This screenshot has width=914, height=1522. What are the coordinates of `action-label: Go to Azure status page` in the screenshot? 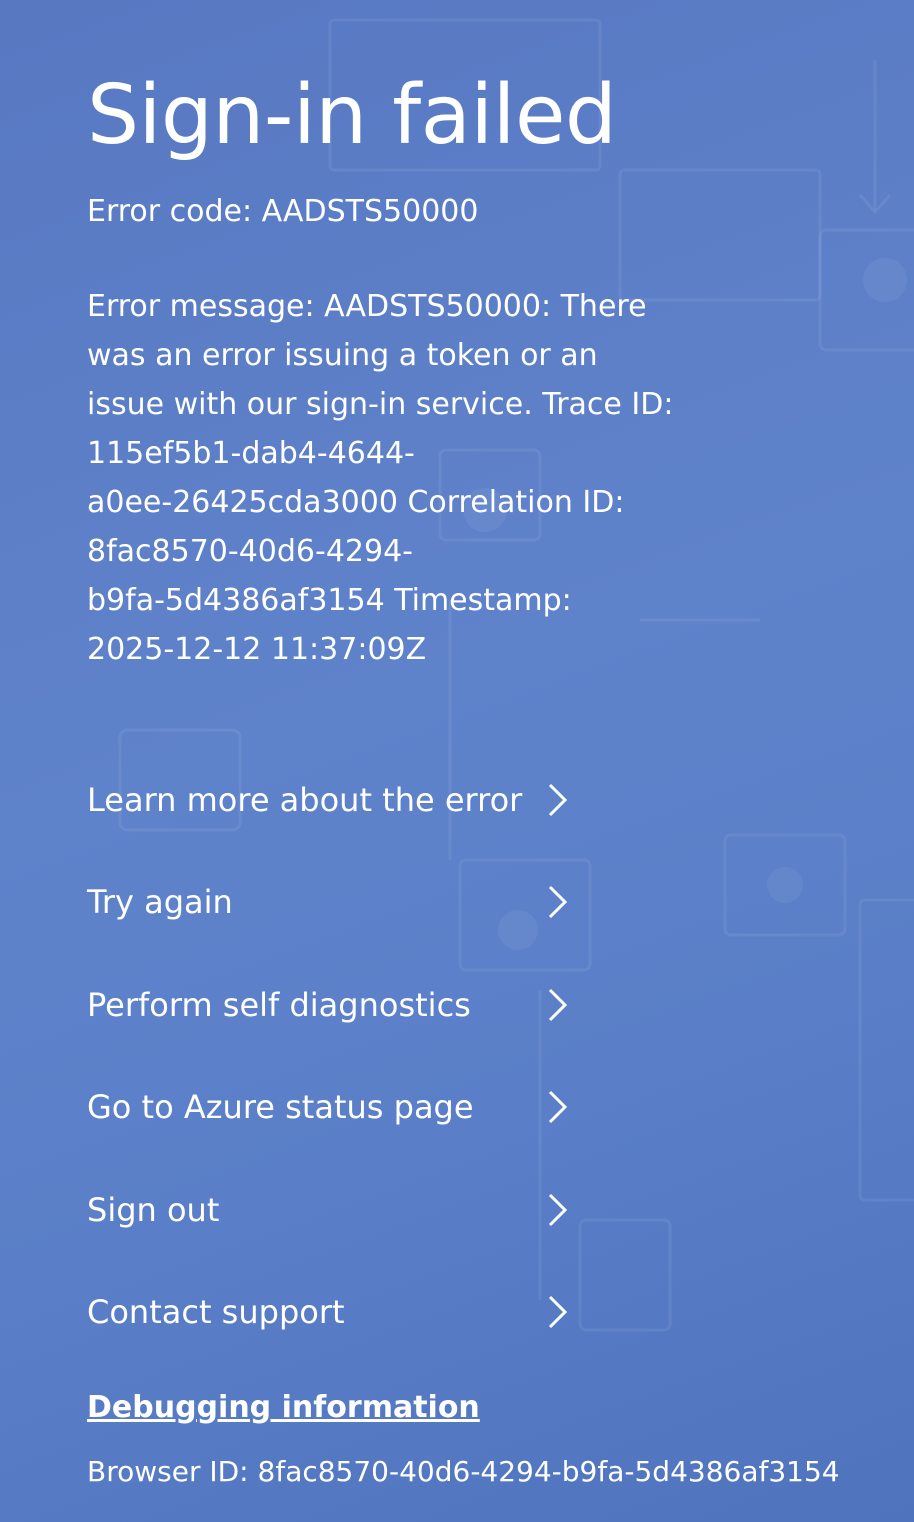 It's located at (280, 1107).